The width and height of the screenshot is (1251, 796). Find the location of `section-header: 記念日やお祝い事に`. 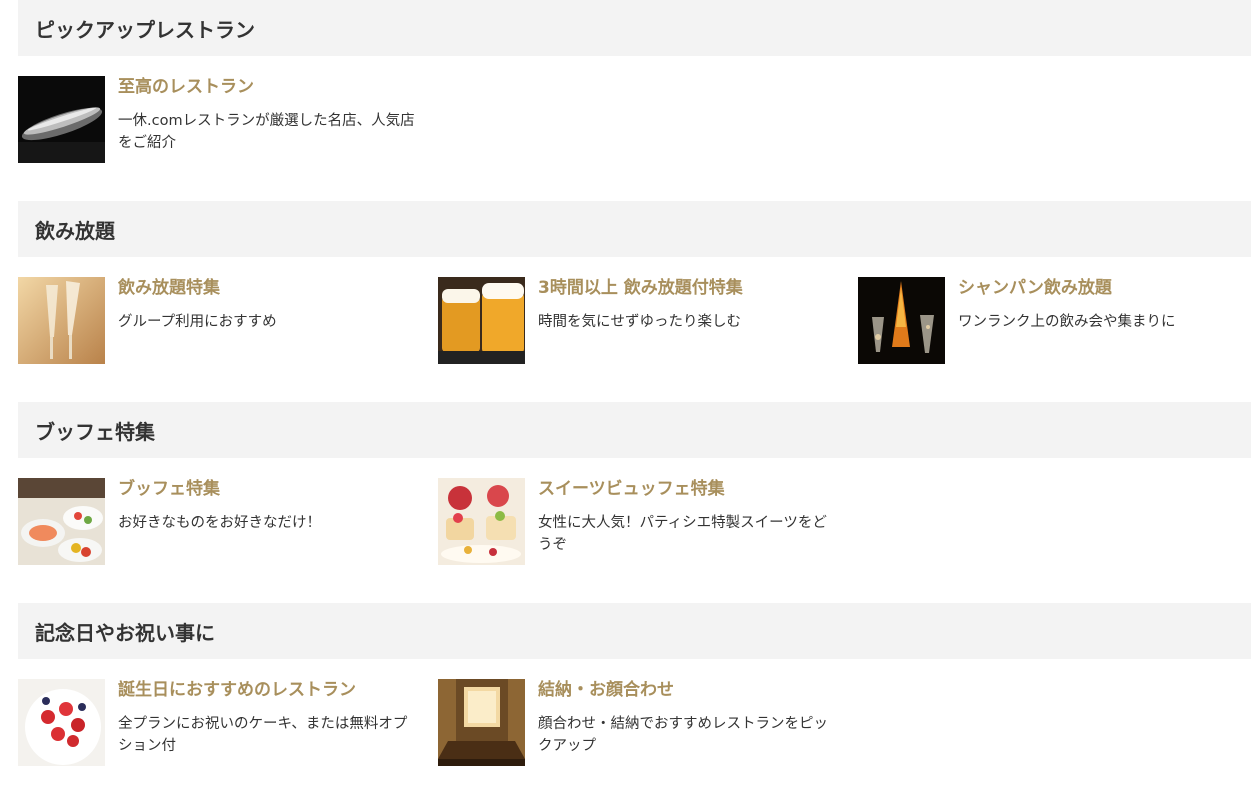

section-header: 記念日やお祝い事に is located at coordinates (634, 631).